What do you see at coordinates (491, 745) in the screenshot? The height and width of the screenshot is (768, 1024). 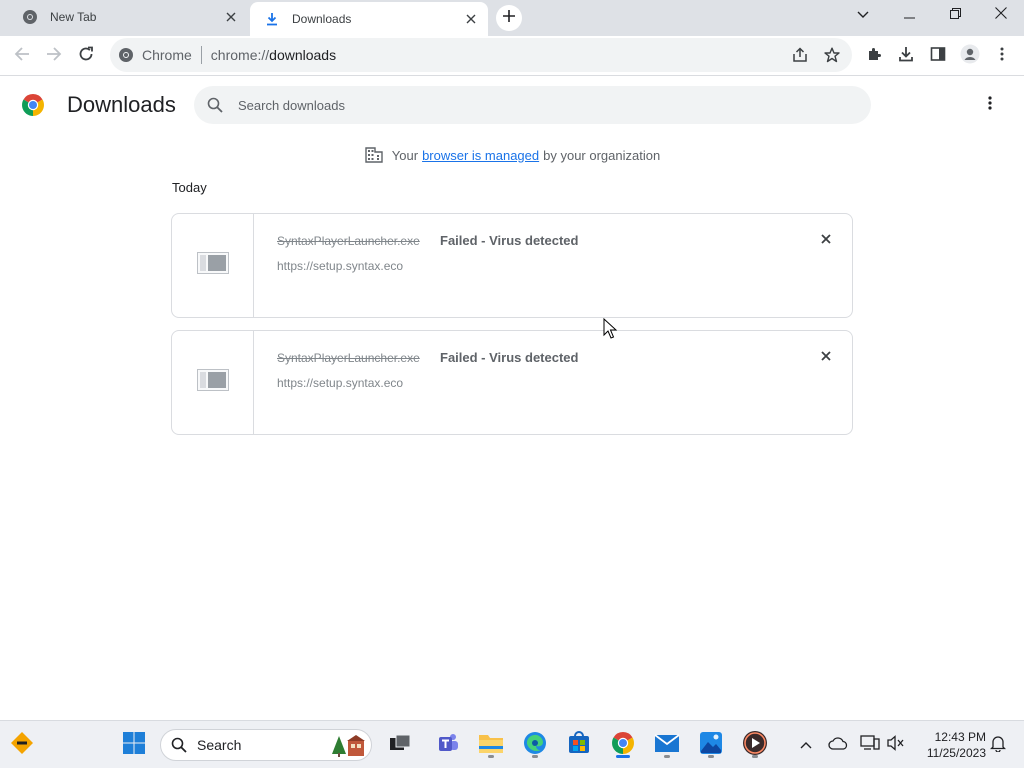 I see `file-explorer-button` at bounding box center [491, 745].